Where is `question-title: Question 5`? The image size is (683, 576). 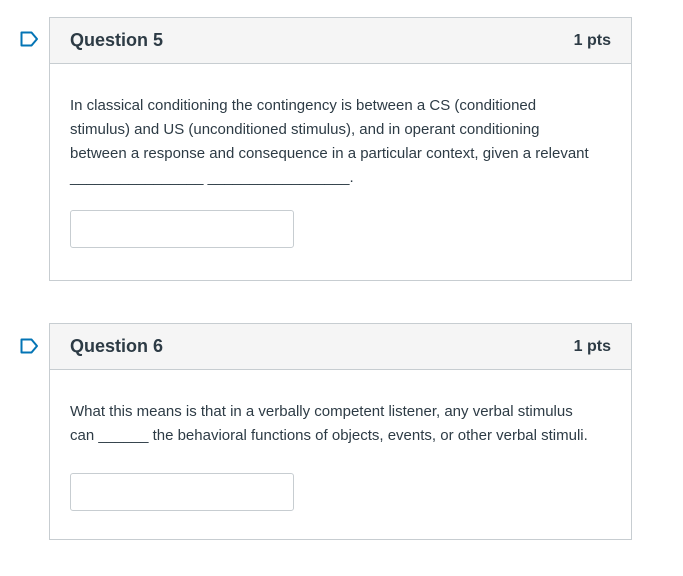
question-title: Question 5 is located at coordinates (117, 40).